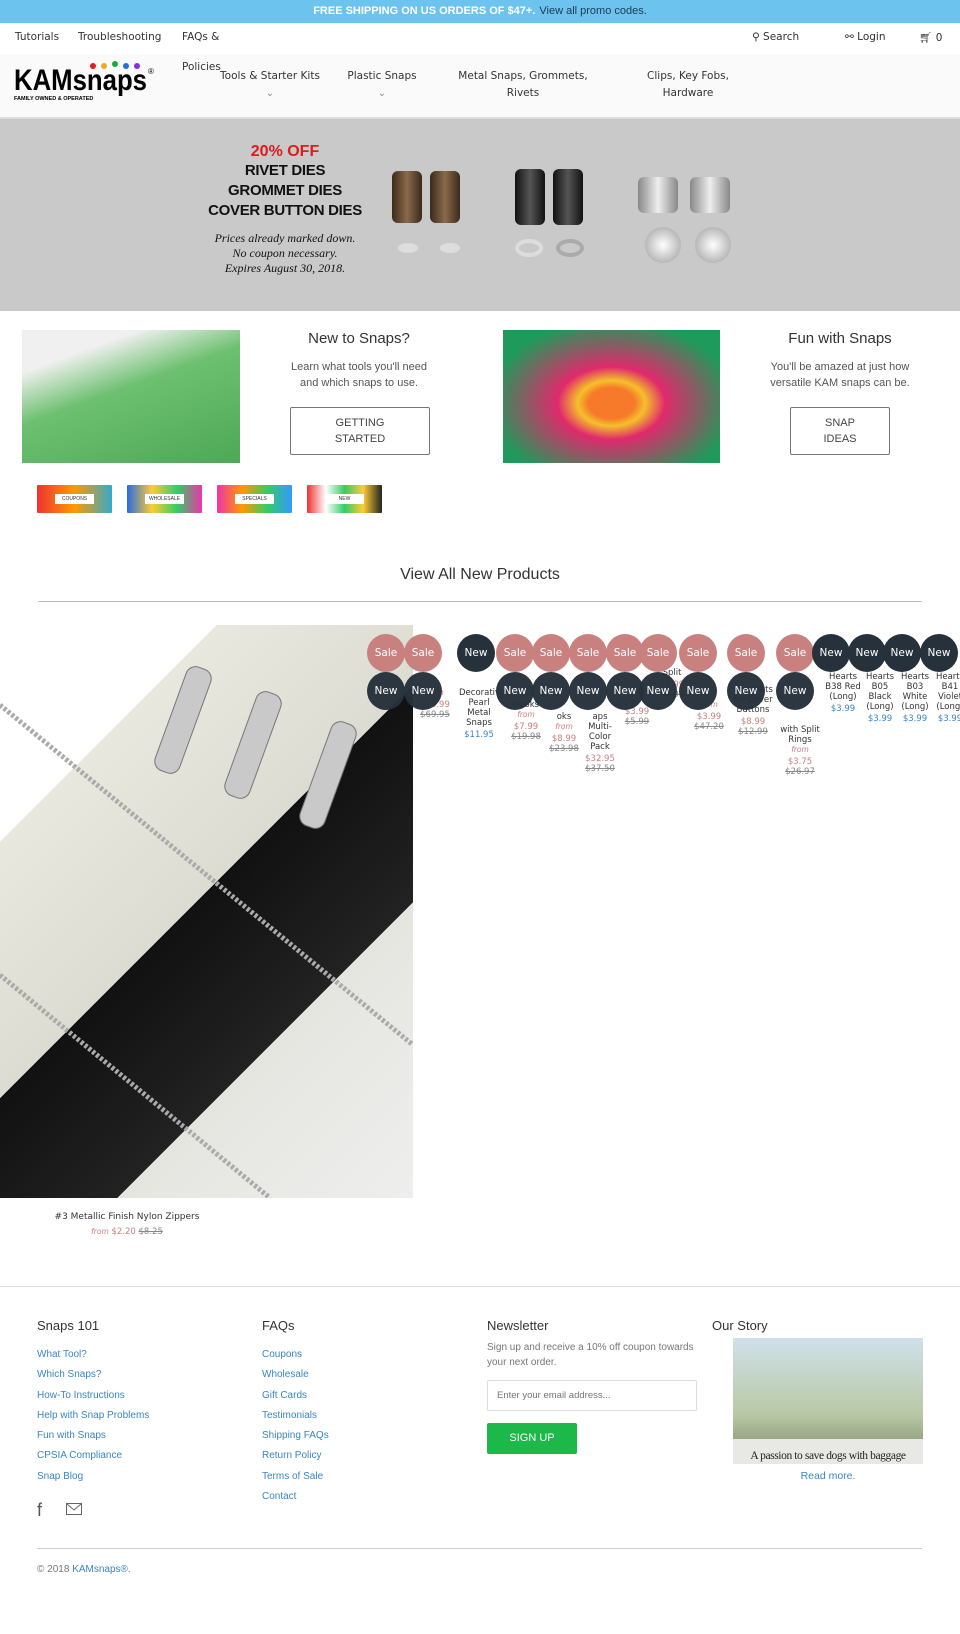 This screenshot has width=960, height=1634. Describe the element at coordinates (688, 85) in the screenshot. I see `nav-clips: Clips, Key Fobs, Hardware` at that location.